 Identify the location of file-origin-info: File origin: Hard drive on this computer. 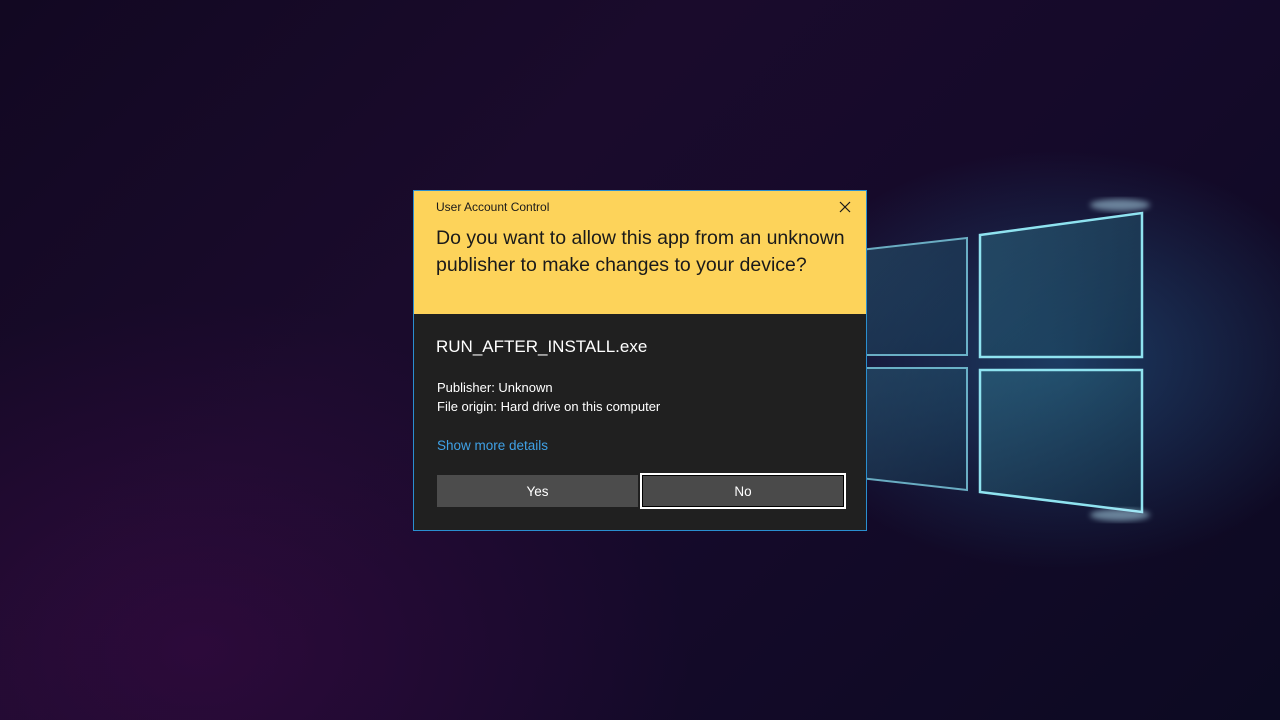
(549, 406).